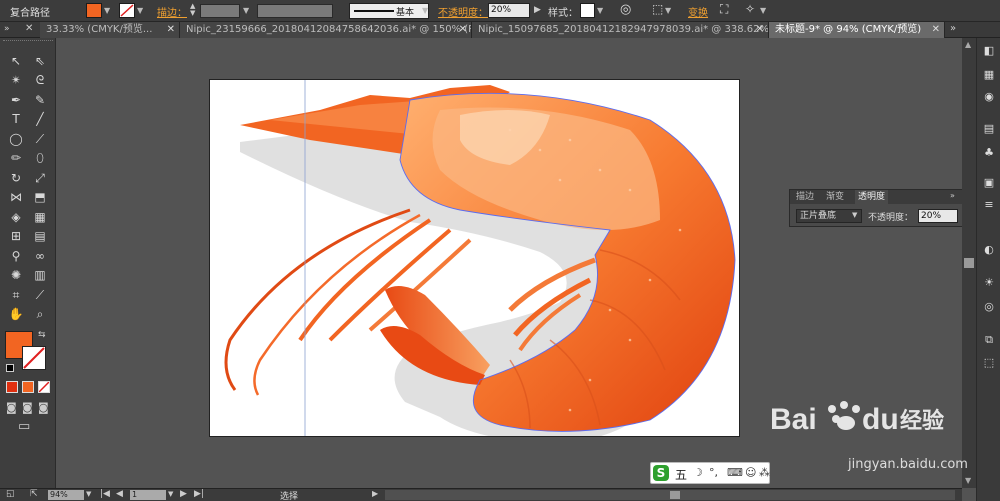 The height and width of the screenshot is (501, 1000). Describe the element at coordinates (40, 100) in the screenshot. I see `curvature-icon: ✎` at that location.